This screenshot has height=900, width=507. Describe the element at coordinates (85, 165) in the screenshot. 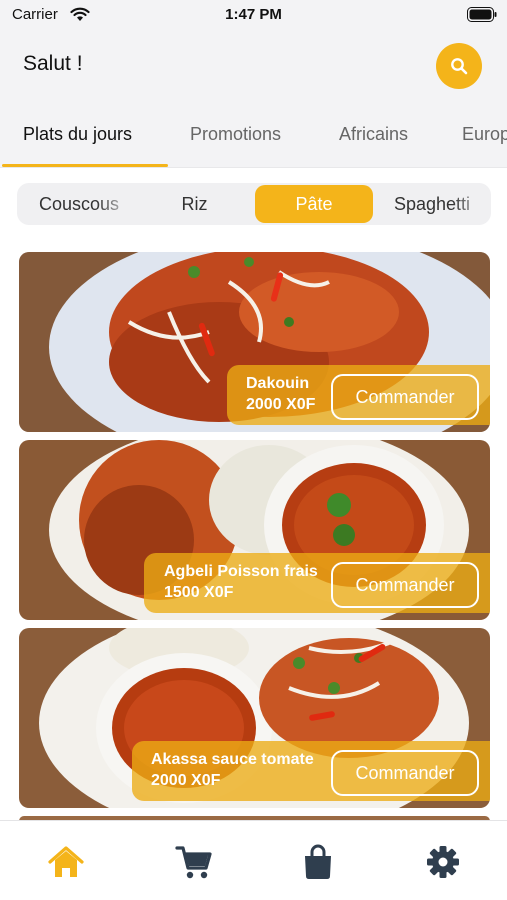

I see `active-tab-indicator` at that location.